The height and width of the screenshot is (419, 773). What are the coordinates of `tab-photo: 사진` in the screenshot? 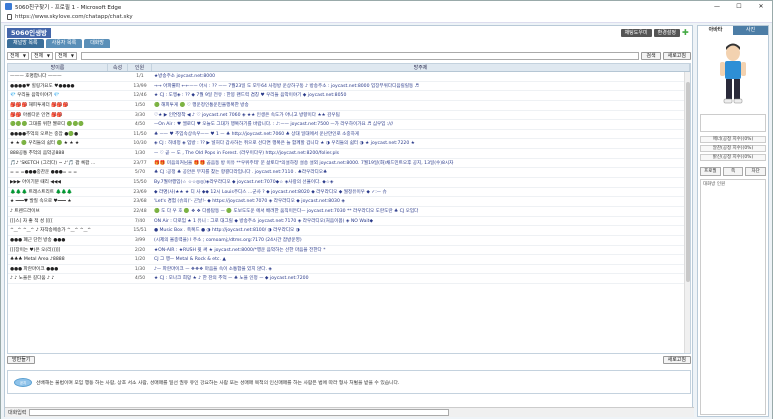 It's located at (750, 30).